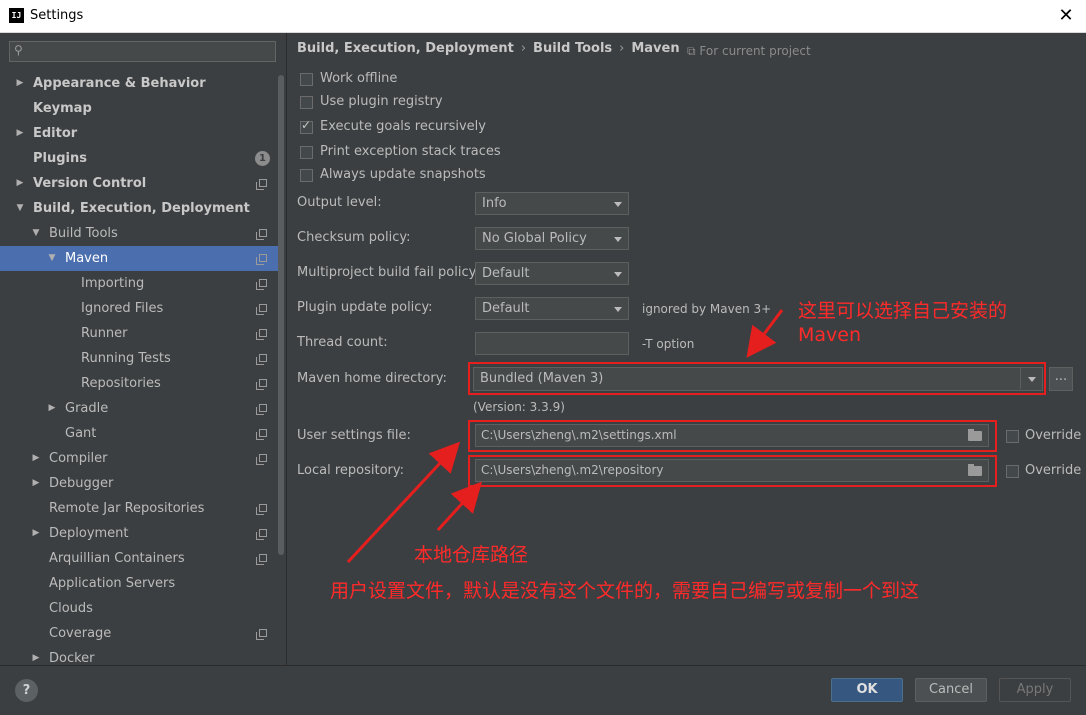 The image size is (1086, 715). Describe the element at coordinates (1035, 690) in the screenshot. I see `apply-button: Apply` at that location.